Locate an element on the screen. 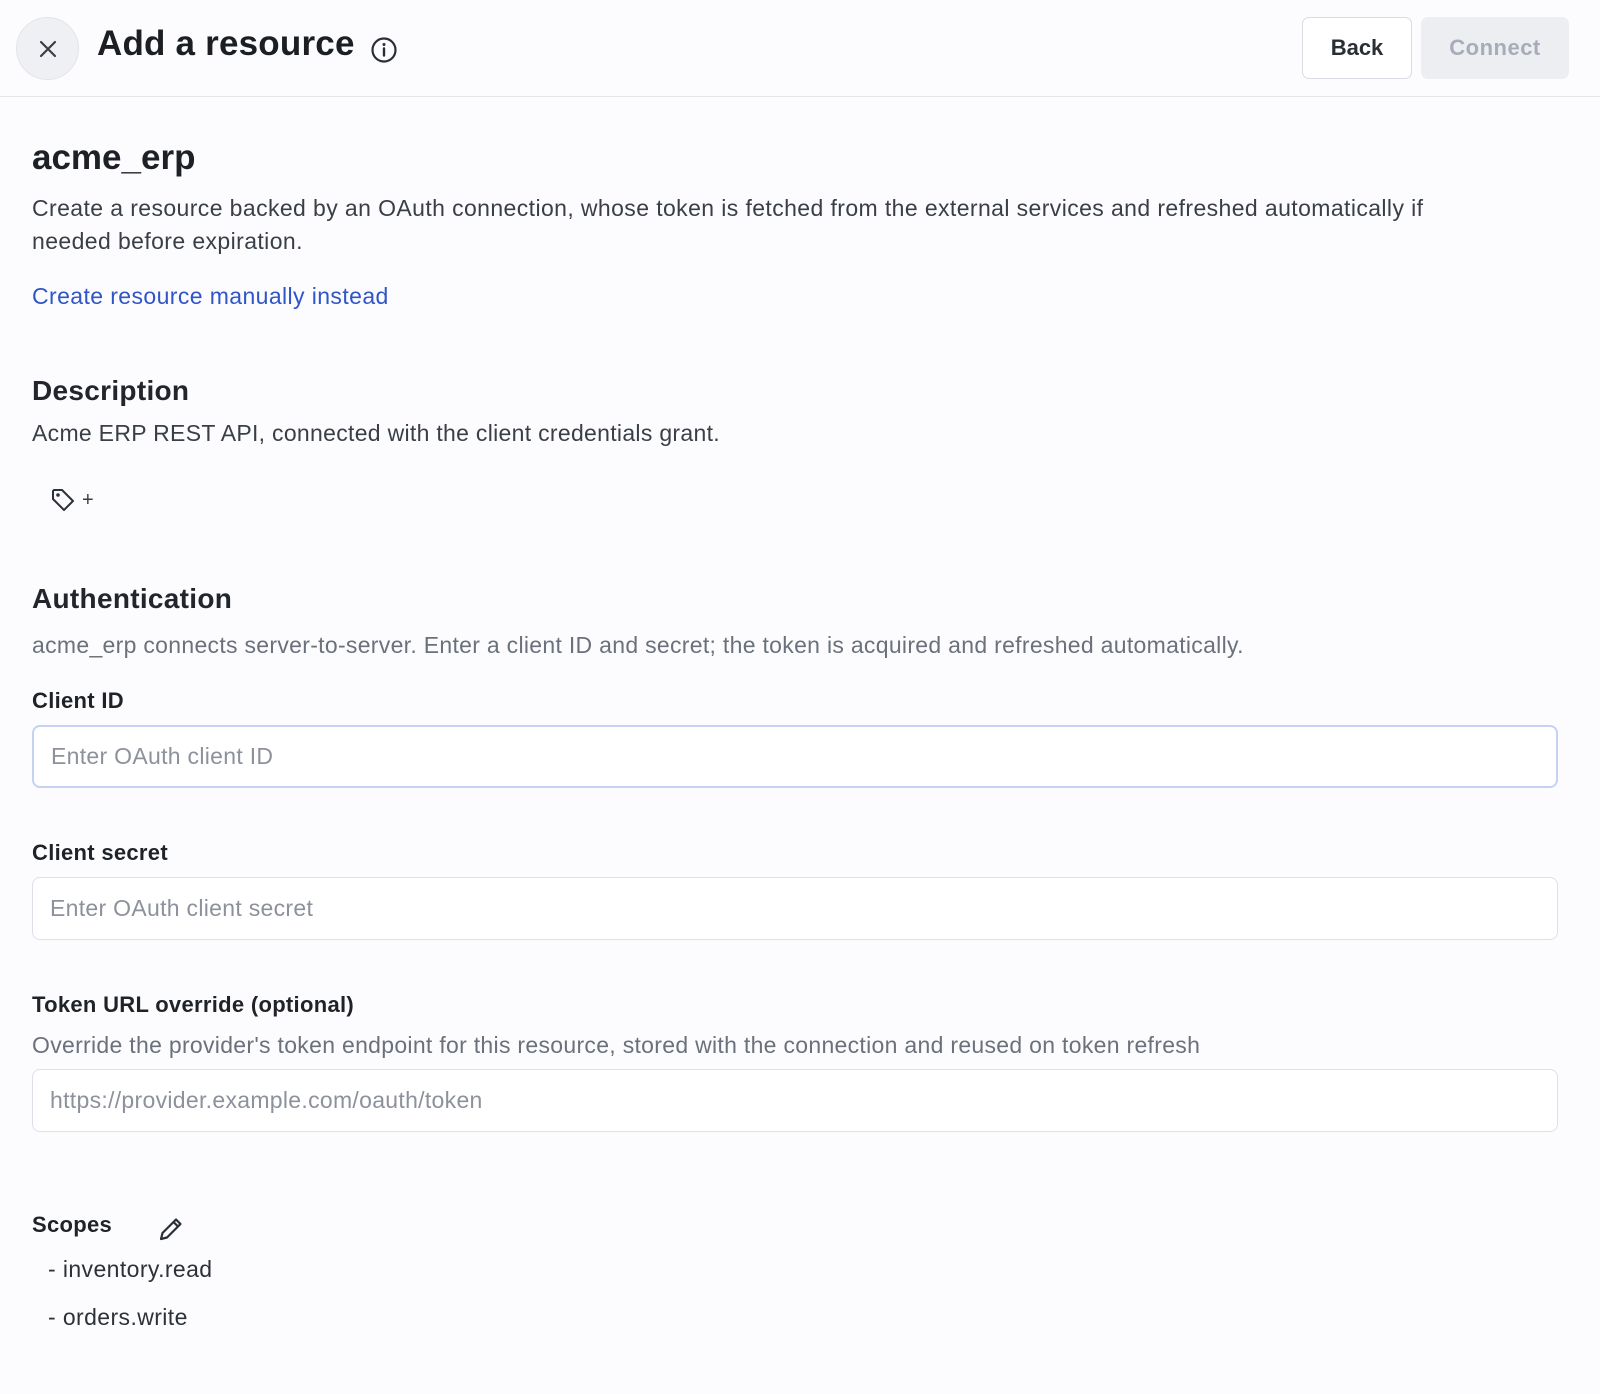 The width and height of the screenshot is (1600, 1394). close-button is located at coordinates (47, 48).